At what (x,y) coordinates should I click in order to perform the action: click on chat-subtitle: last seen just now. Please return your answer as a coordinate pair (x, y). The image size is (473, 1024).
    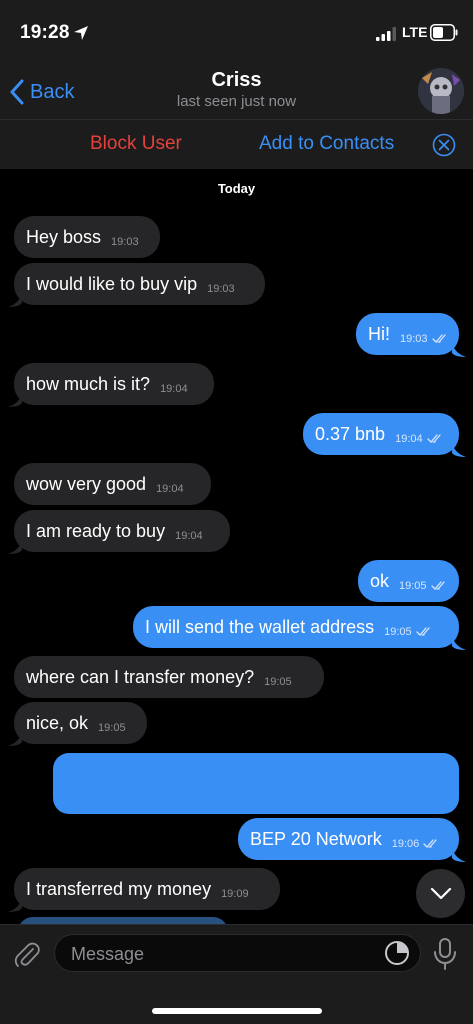
    Looking at the image, I should click on (236, 101).